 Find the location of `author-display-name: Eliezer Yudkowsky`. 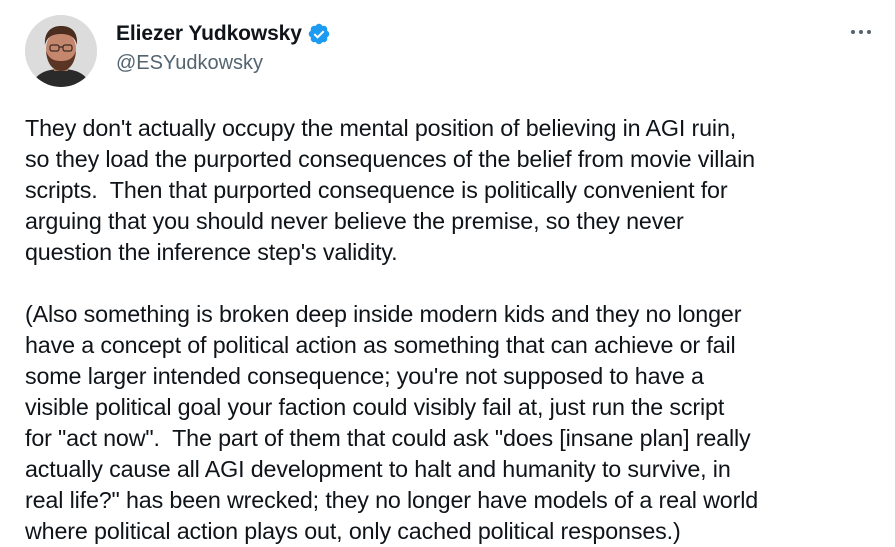

author-display-name: Eliezer Yudkowsky is located at coordinates (209, 34).